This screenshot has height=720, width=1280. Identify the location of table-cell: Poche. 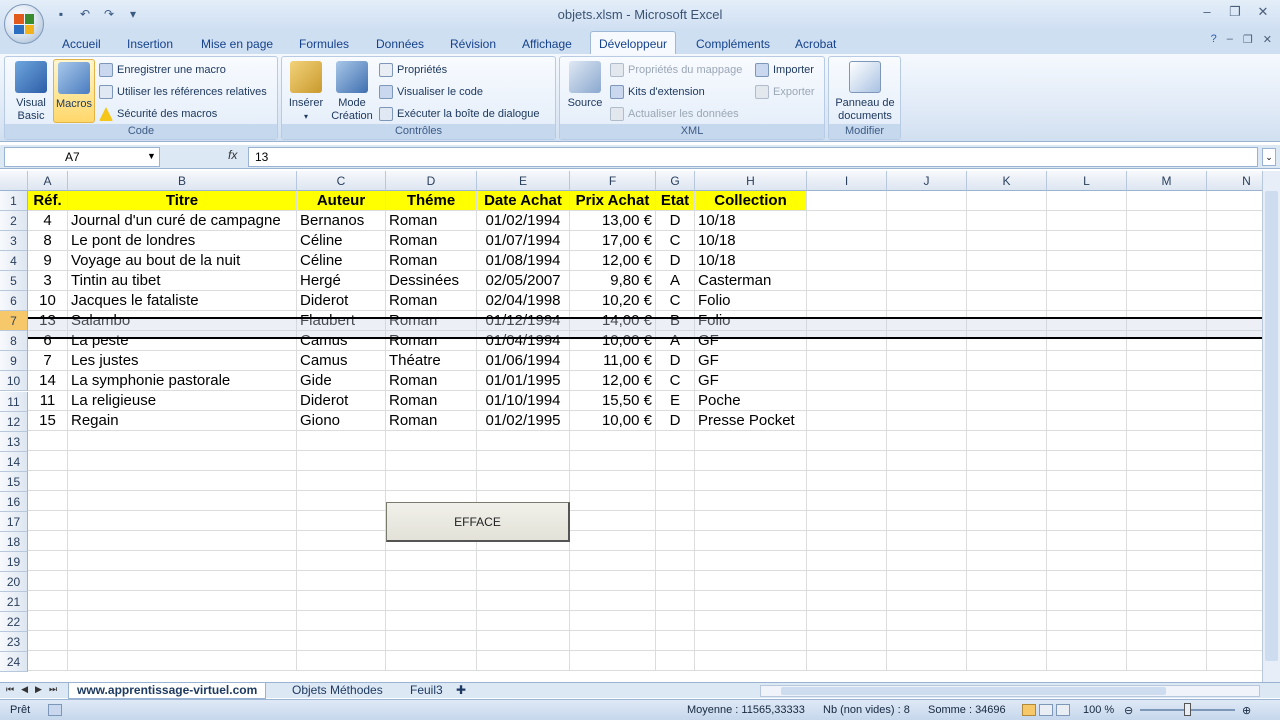
(751, 401).